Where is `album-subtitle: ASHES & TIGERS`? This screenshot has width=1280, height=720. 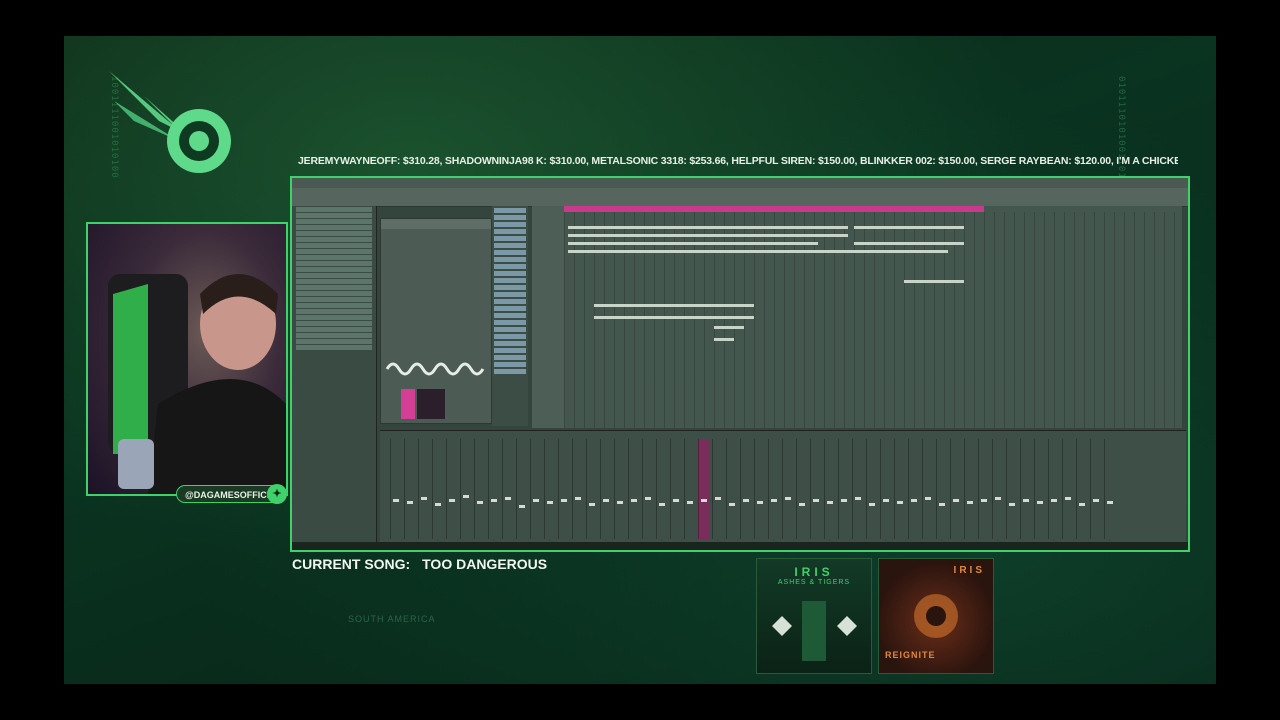
album-subtitle: ASHES & TIGERS is located at coordinates (814, 582).